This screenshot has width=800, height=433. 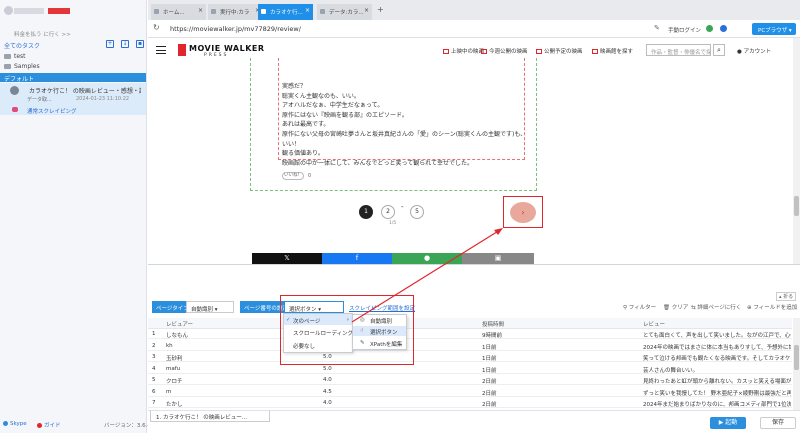 What do you see at coordinates (140, 44) in the screenshot?
I see `folder-add-icon: ▪` at bounding box center [140, 44].